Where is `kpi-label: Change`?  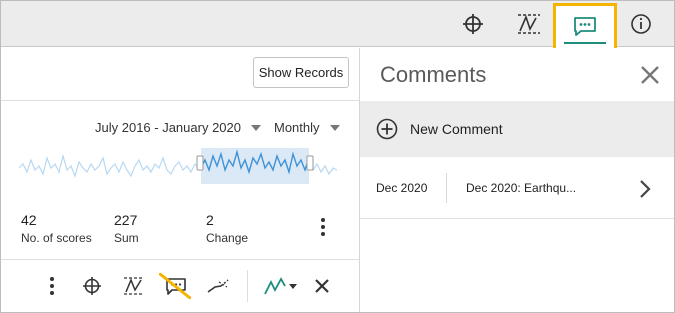 kpi-label: Change is located at coordinates (227, 238).